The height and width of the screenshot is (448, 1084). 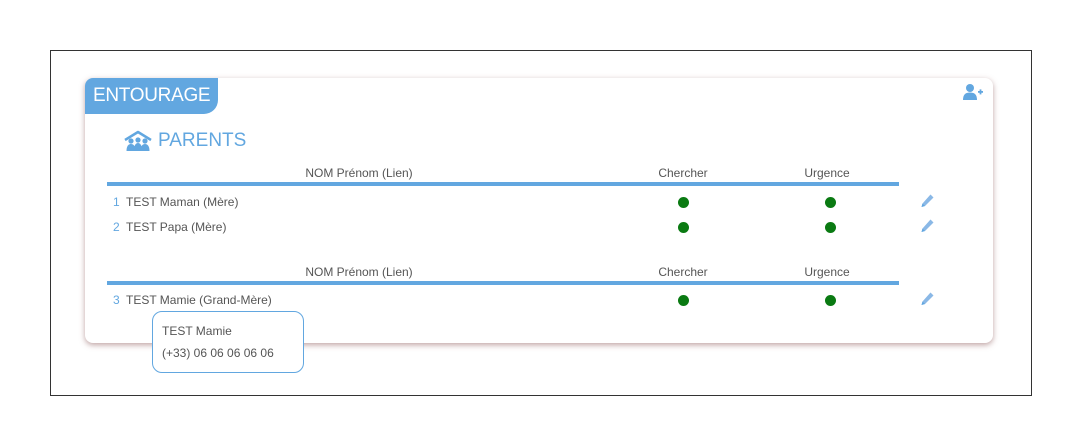 What do you see at coordinates (138, 140) in the screenshot?
I see `family-house-icon` at bounding box center [138, 140].